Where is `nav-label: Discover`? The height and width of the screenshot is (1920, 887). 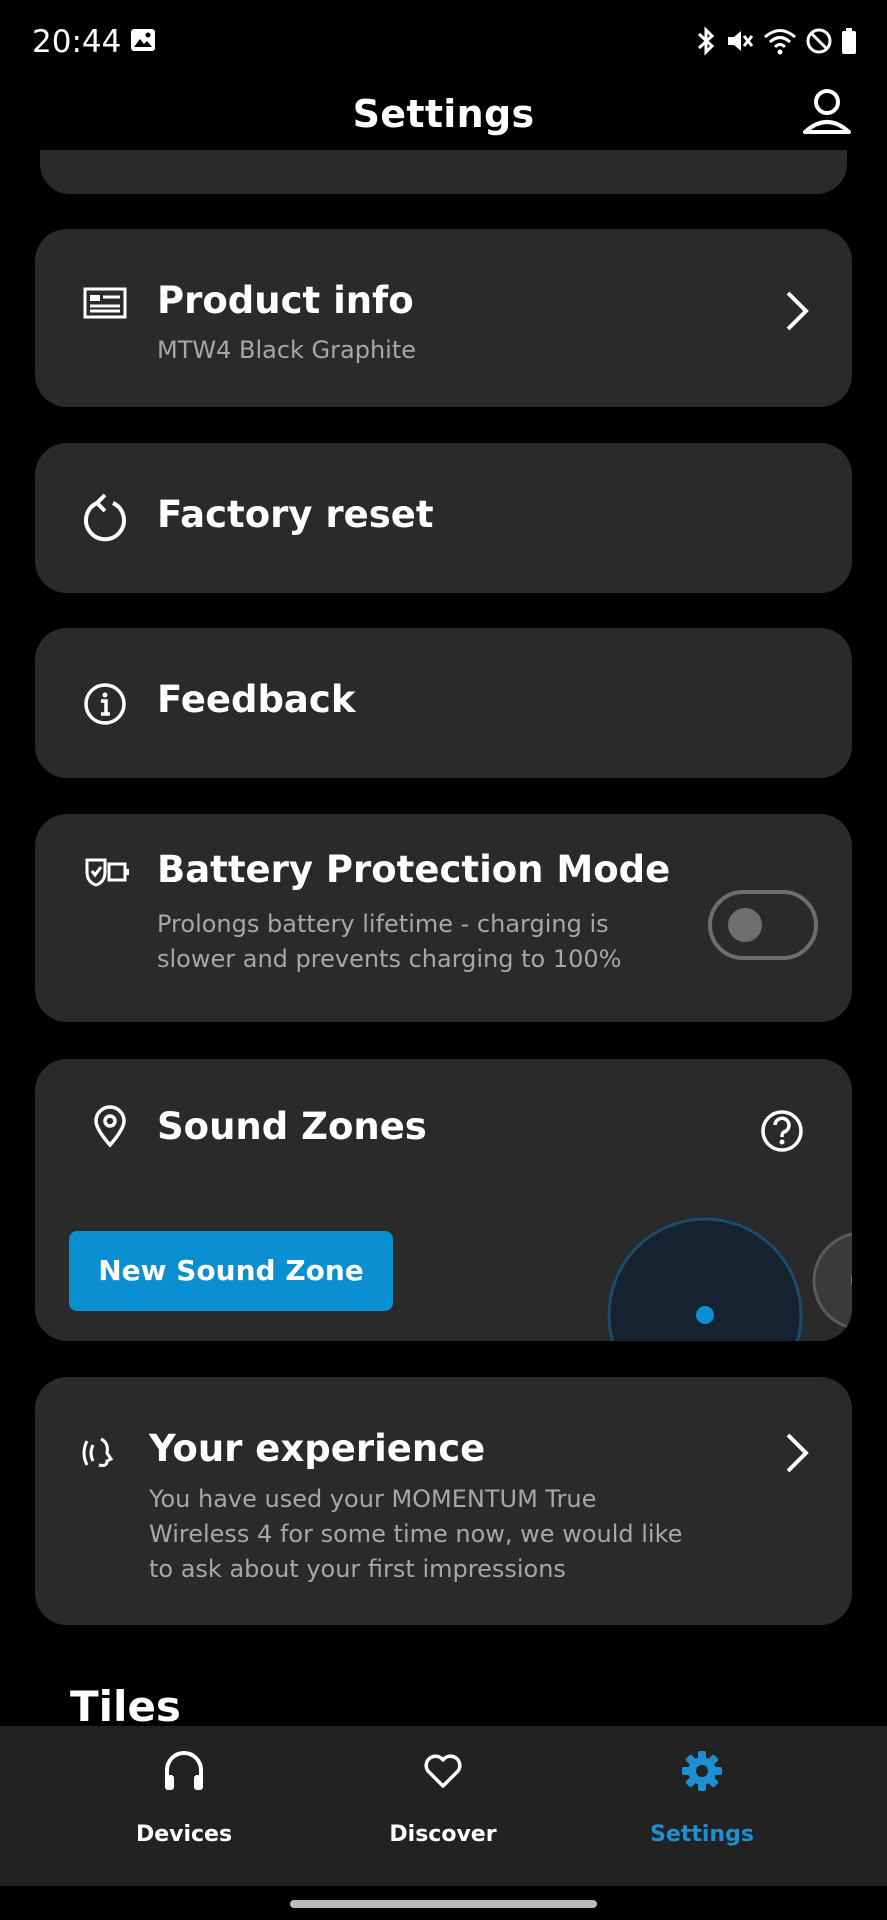 nav-label: Discover is located at coordinates (443, 1834).